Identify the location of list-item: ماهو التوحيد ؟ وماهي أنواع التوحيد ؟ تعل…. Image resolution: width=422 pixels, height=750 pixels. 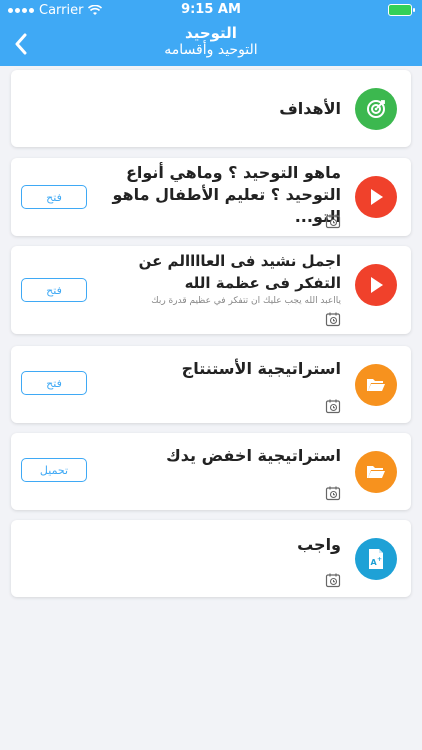
(211, 197).